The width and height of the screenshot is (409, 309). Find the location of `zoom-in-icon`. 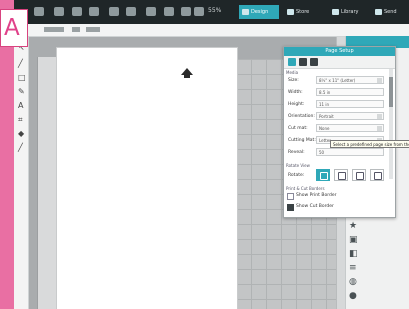

zoom-in-icon is located at coordinates (186, 11).